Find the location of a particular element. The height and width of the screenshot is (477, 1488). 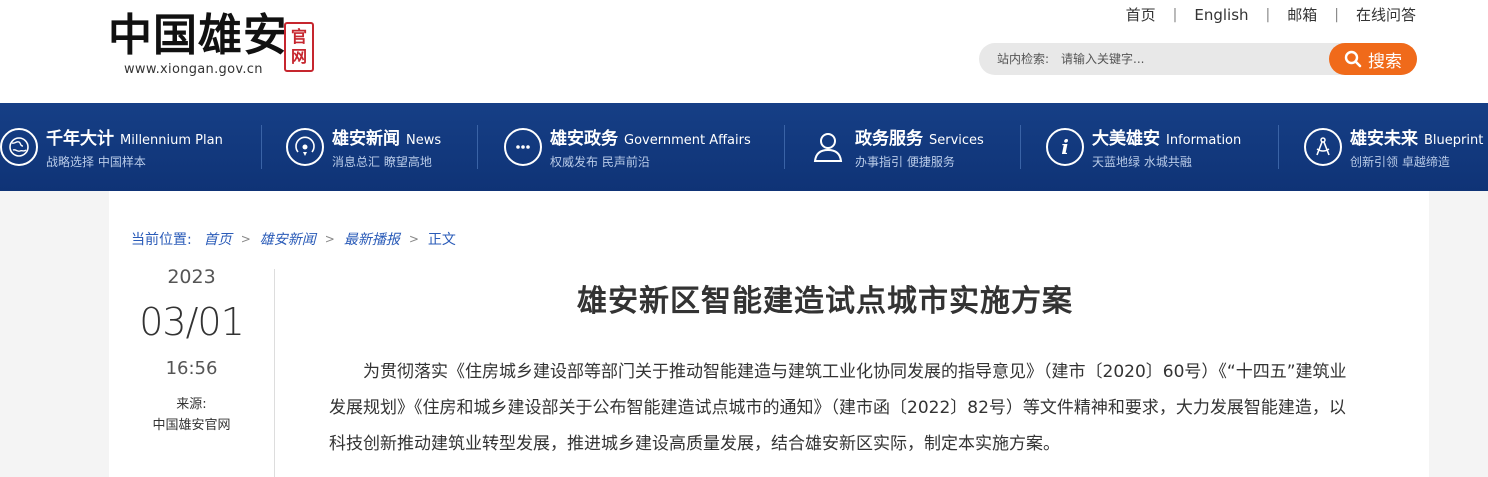

publish-year: 2023 is located at coordinates (191, 277).